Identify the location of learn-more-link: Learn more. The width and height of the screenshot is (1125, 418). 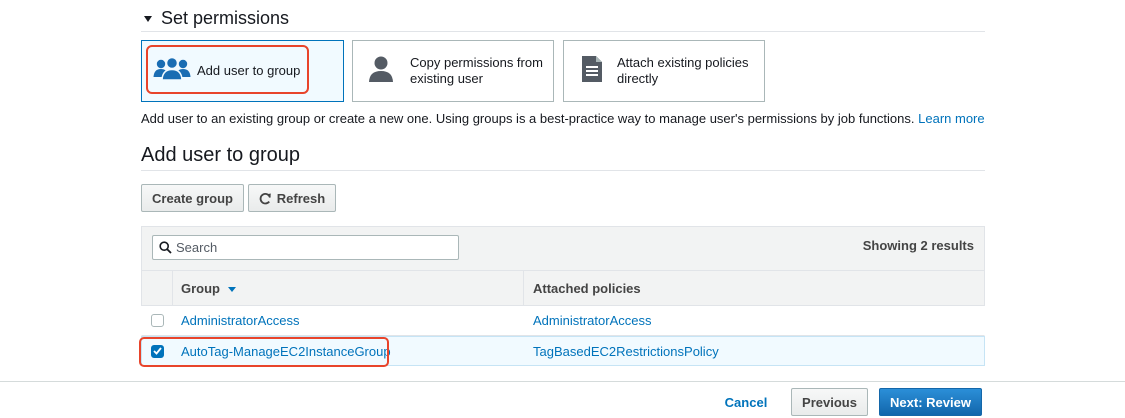
(951, 118).